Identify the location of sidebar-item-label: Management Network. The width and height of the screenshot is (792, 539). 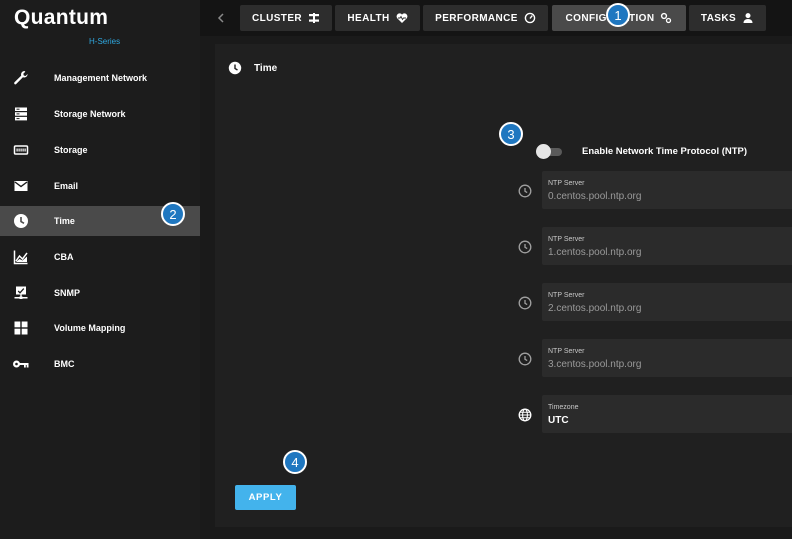
(101, 78).